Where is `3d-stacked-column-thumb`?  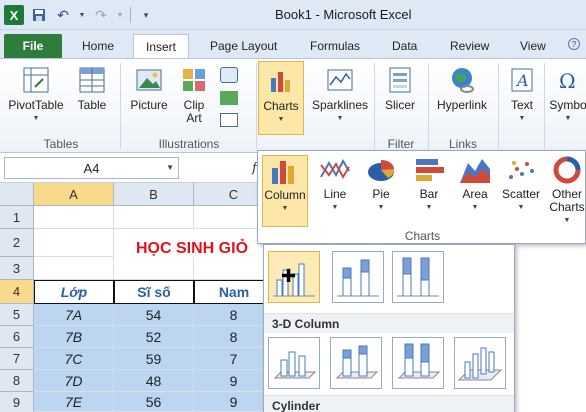
3d-stacked-column-thumb is located at coordinates (356, 363).